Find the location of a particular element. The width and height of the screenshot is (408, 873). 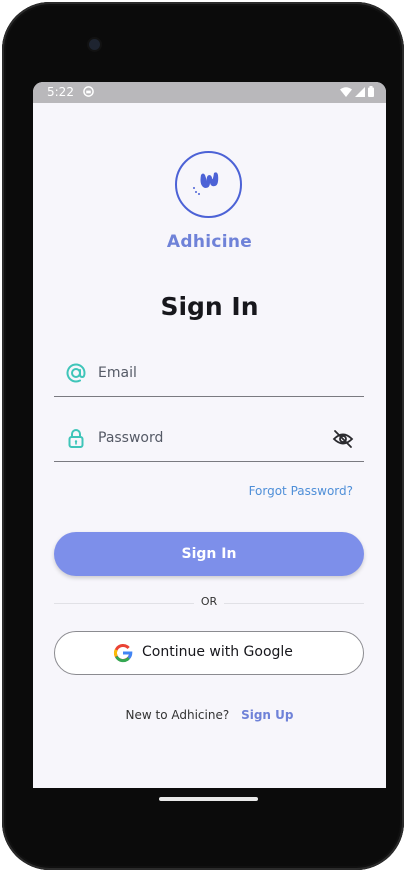

divider-text: OR is located at coordinates (209, 601).